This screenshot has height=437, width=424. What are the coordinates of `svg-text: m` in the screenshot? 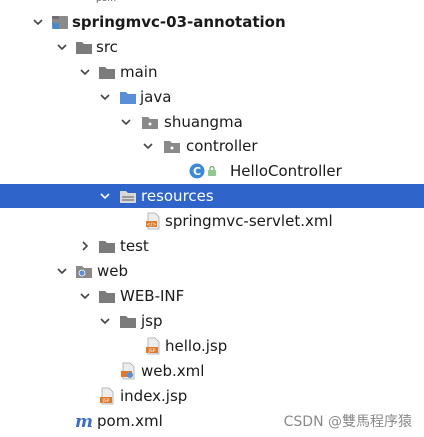 It's located at (84, 421).